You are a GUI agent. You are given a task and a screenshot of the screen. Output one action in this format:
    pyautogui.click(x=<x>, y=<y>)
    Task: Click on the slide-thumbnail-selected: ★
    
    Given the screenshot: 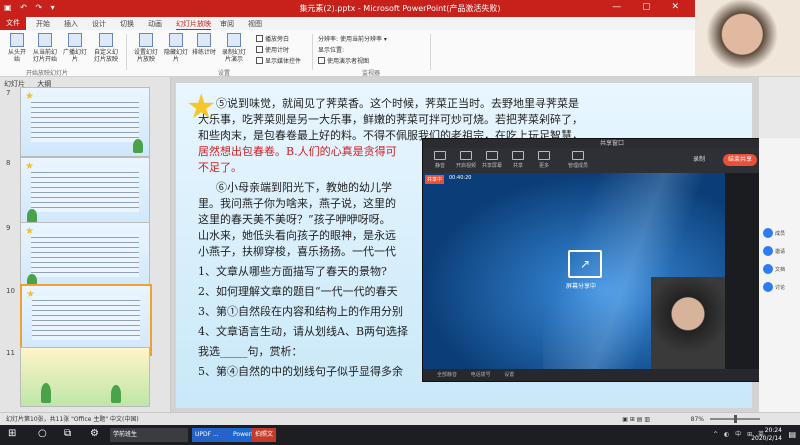 What is the action you would take?
    pyautogui.click(x=86, y=320)
    